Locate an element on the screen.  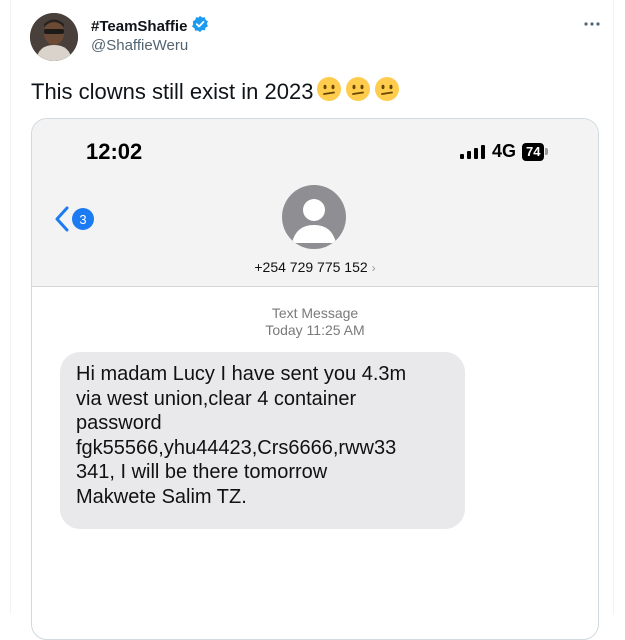
battery-level: 74 is located at coordinates (533, 151).